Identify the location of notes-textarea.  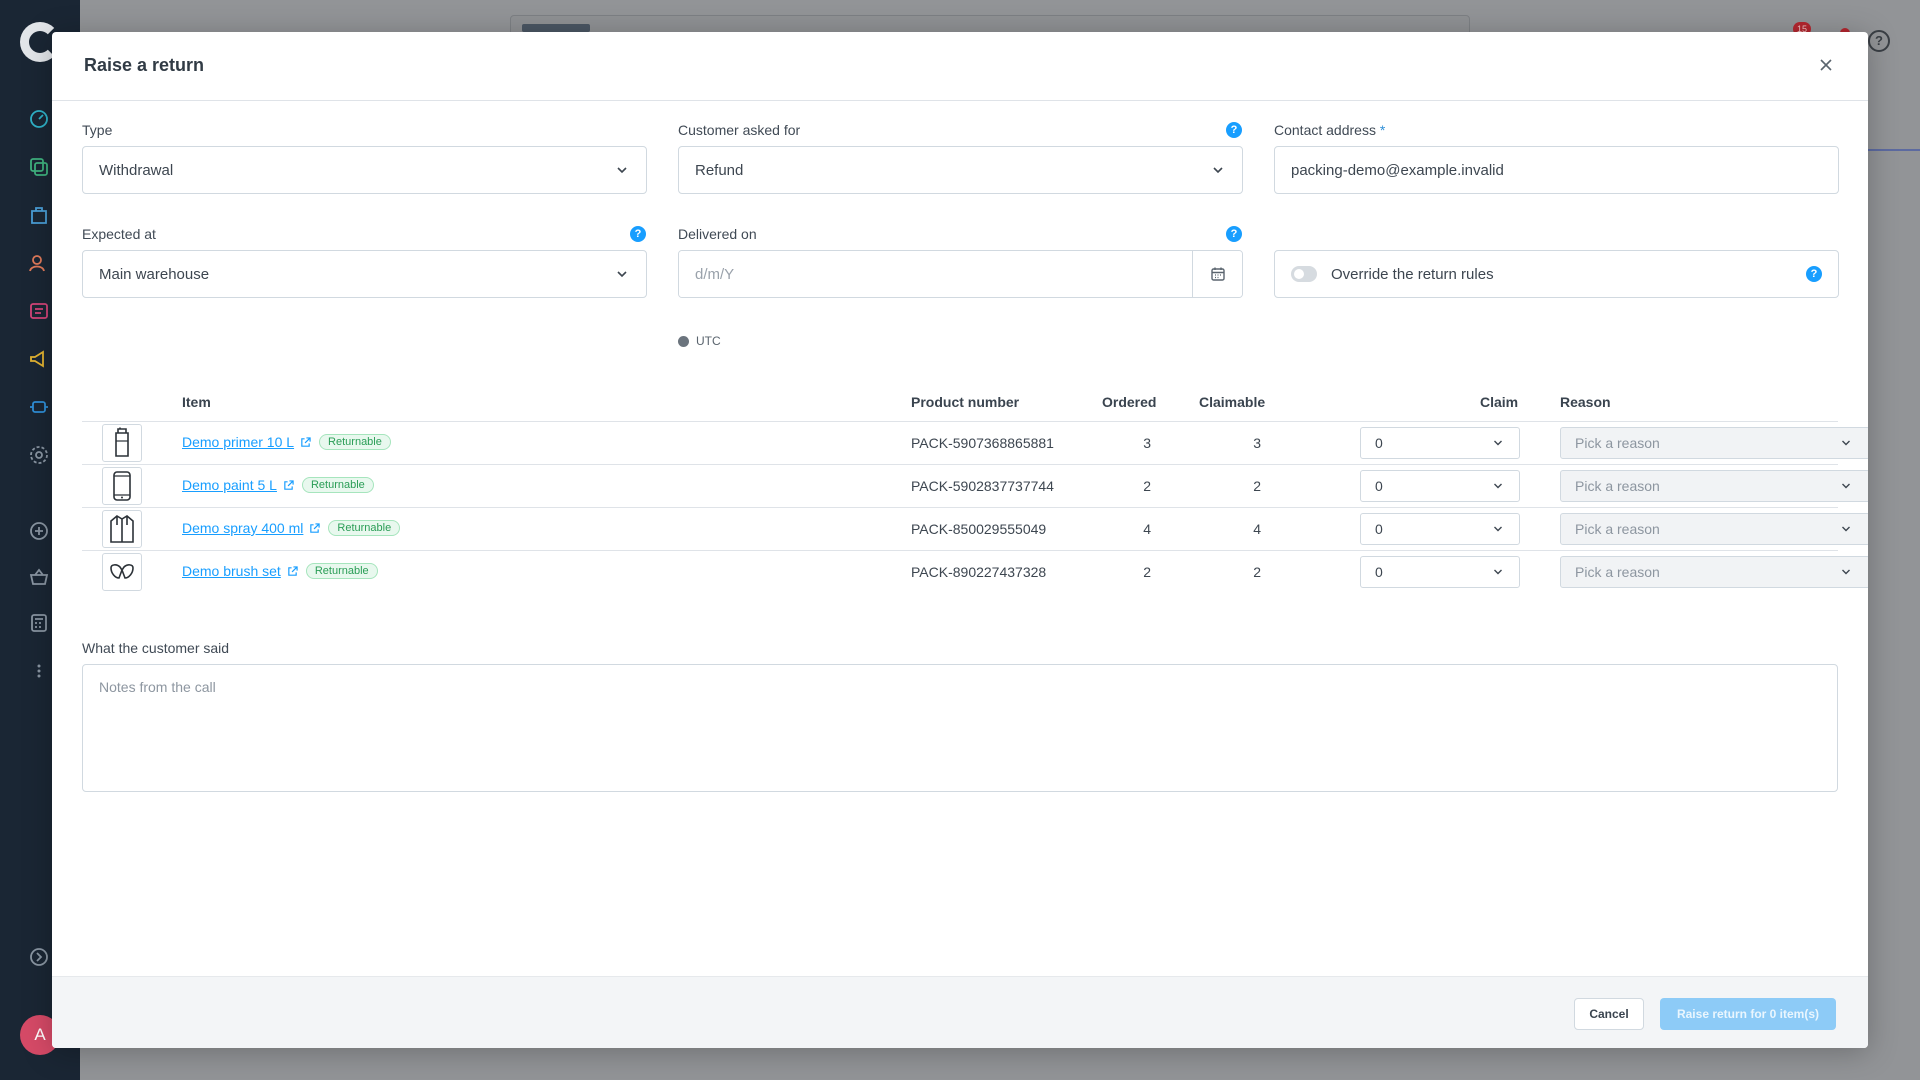
(960, 728).